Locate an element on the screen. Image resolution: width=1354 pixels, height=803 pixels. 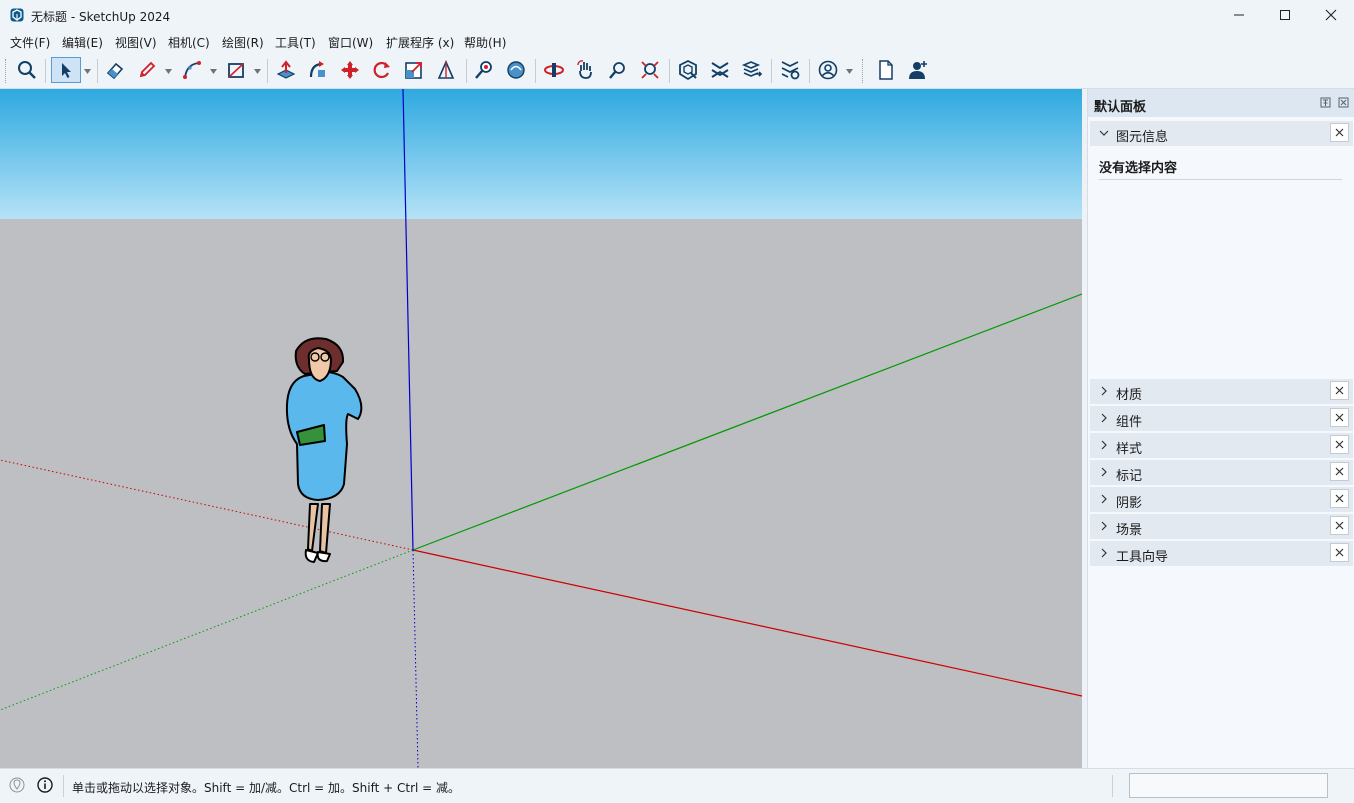
tape-measure-tool-button is located at coordinates (446, 70).